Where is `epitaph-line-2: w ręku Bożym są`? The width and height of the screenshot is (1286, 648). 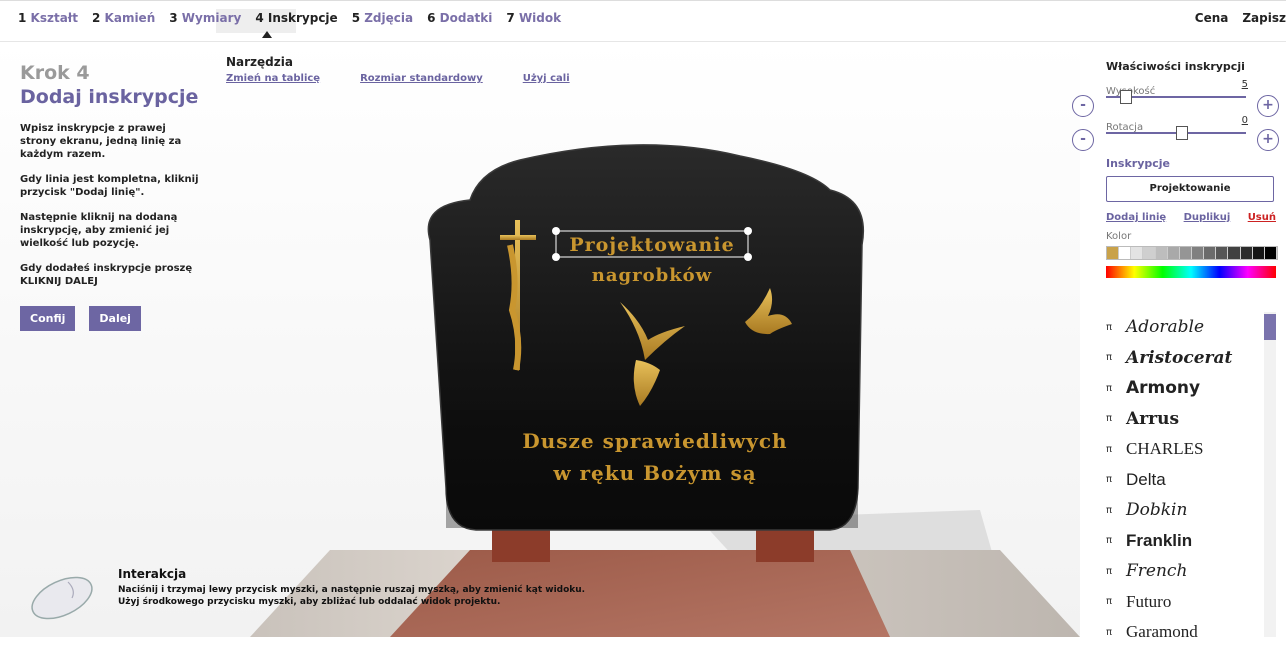
epitaph-line-2: w ręku Bożym są is located at coordinates (654, 473).